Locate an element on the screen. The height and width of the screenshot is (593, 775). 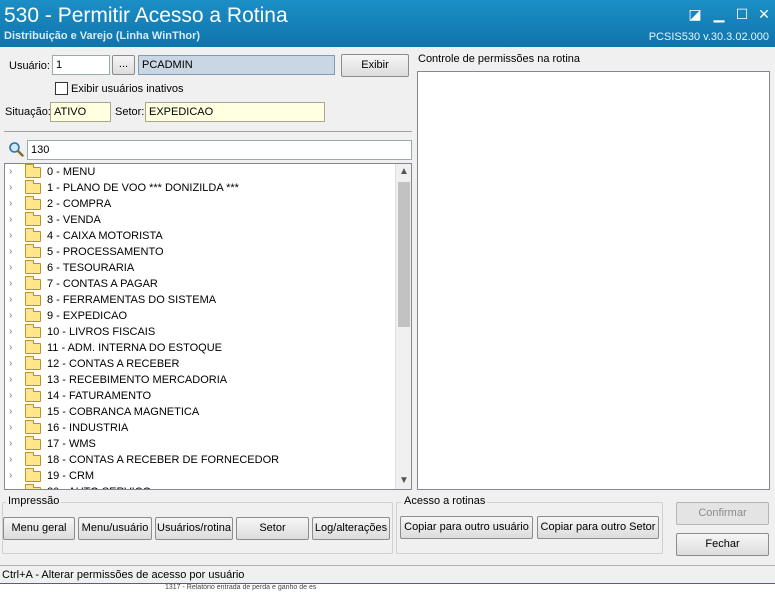
tree-item-label: 13 - RECEBIMENTO MERCADORIA is located at coordinates (137, 380).